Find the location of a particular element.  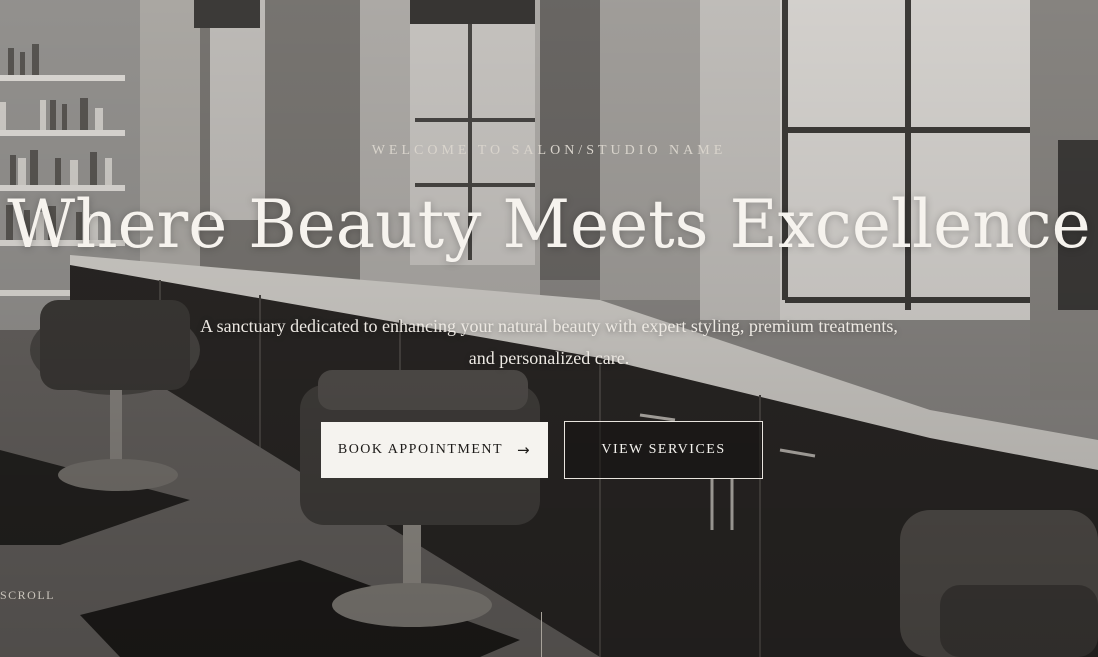

arrow-right-icon: → is located at coordinates (524, 450).